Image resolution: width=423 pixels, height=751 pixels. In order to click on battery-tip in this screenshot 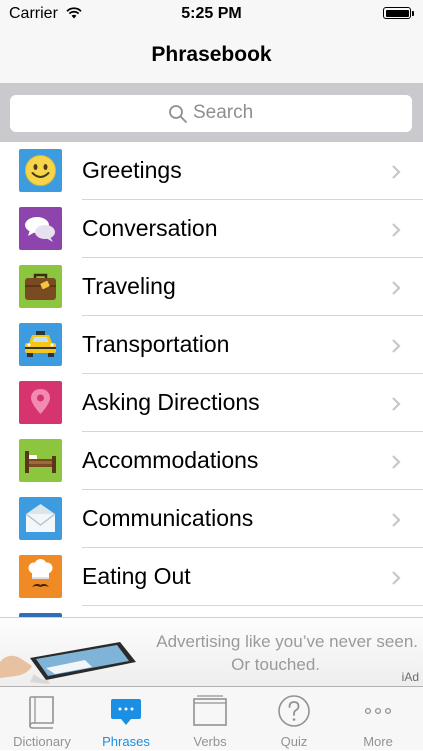, I will do `click(413, 13)`.